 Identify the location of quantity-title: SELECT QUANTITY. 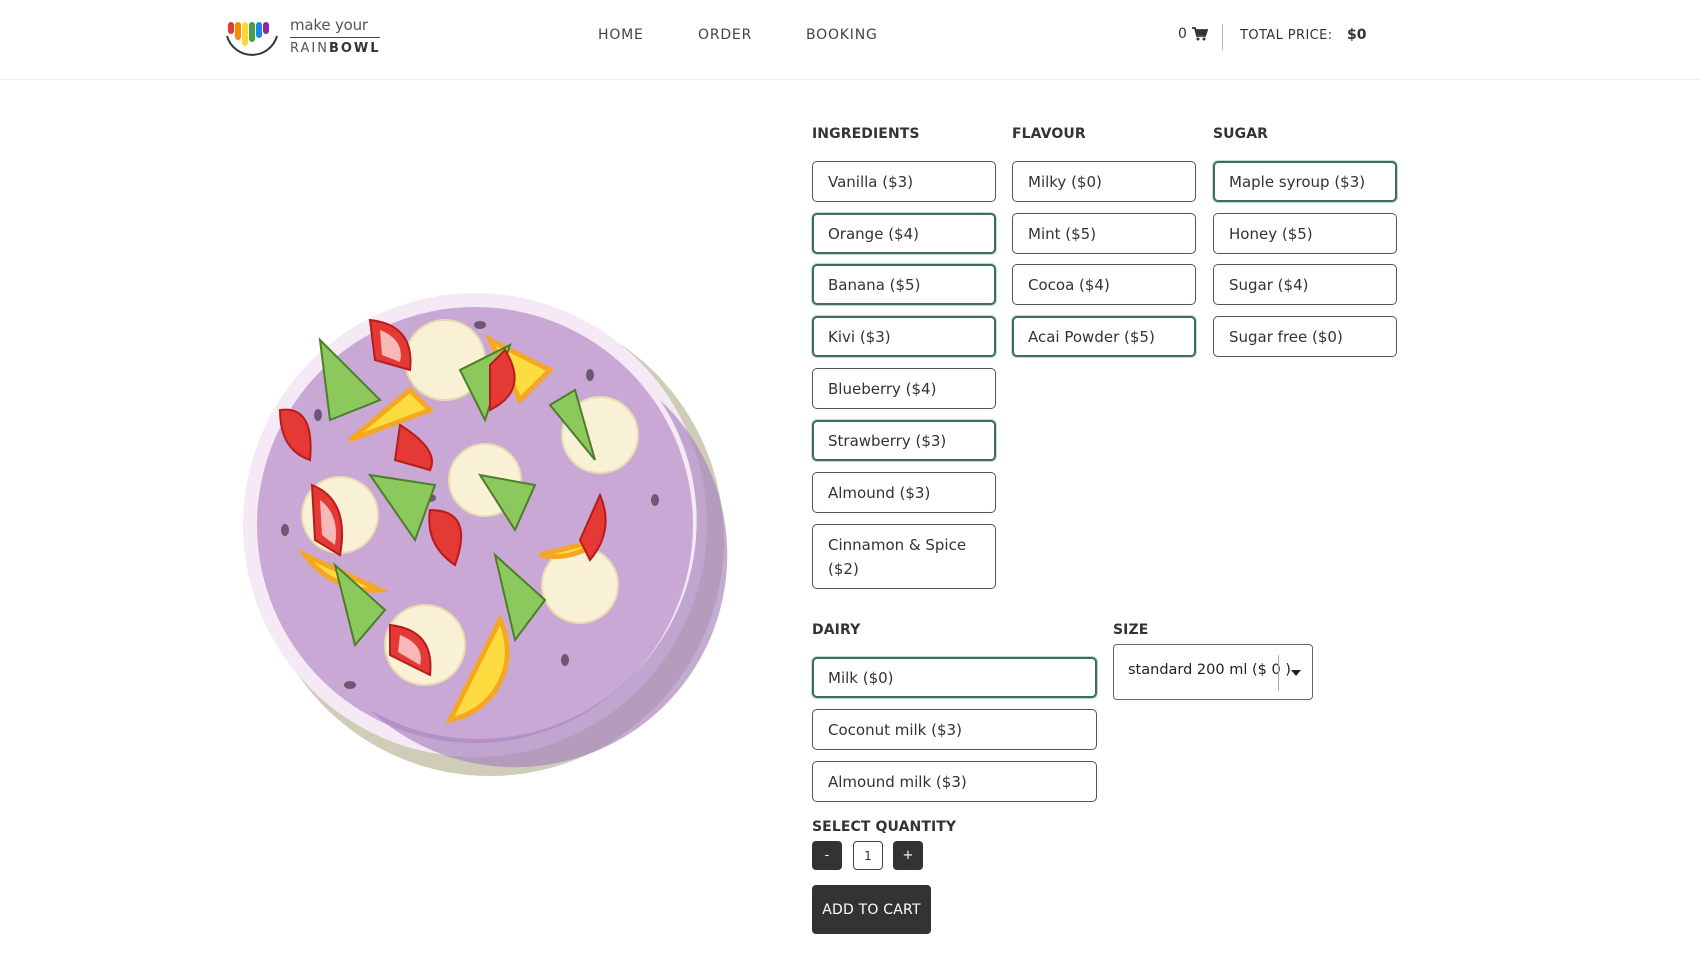
(884, 827).